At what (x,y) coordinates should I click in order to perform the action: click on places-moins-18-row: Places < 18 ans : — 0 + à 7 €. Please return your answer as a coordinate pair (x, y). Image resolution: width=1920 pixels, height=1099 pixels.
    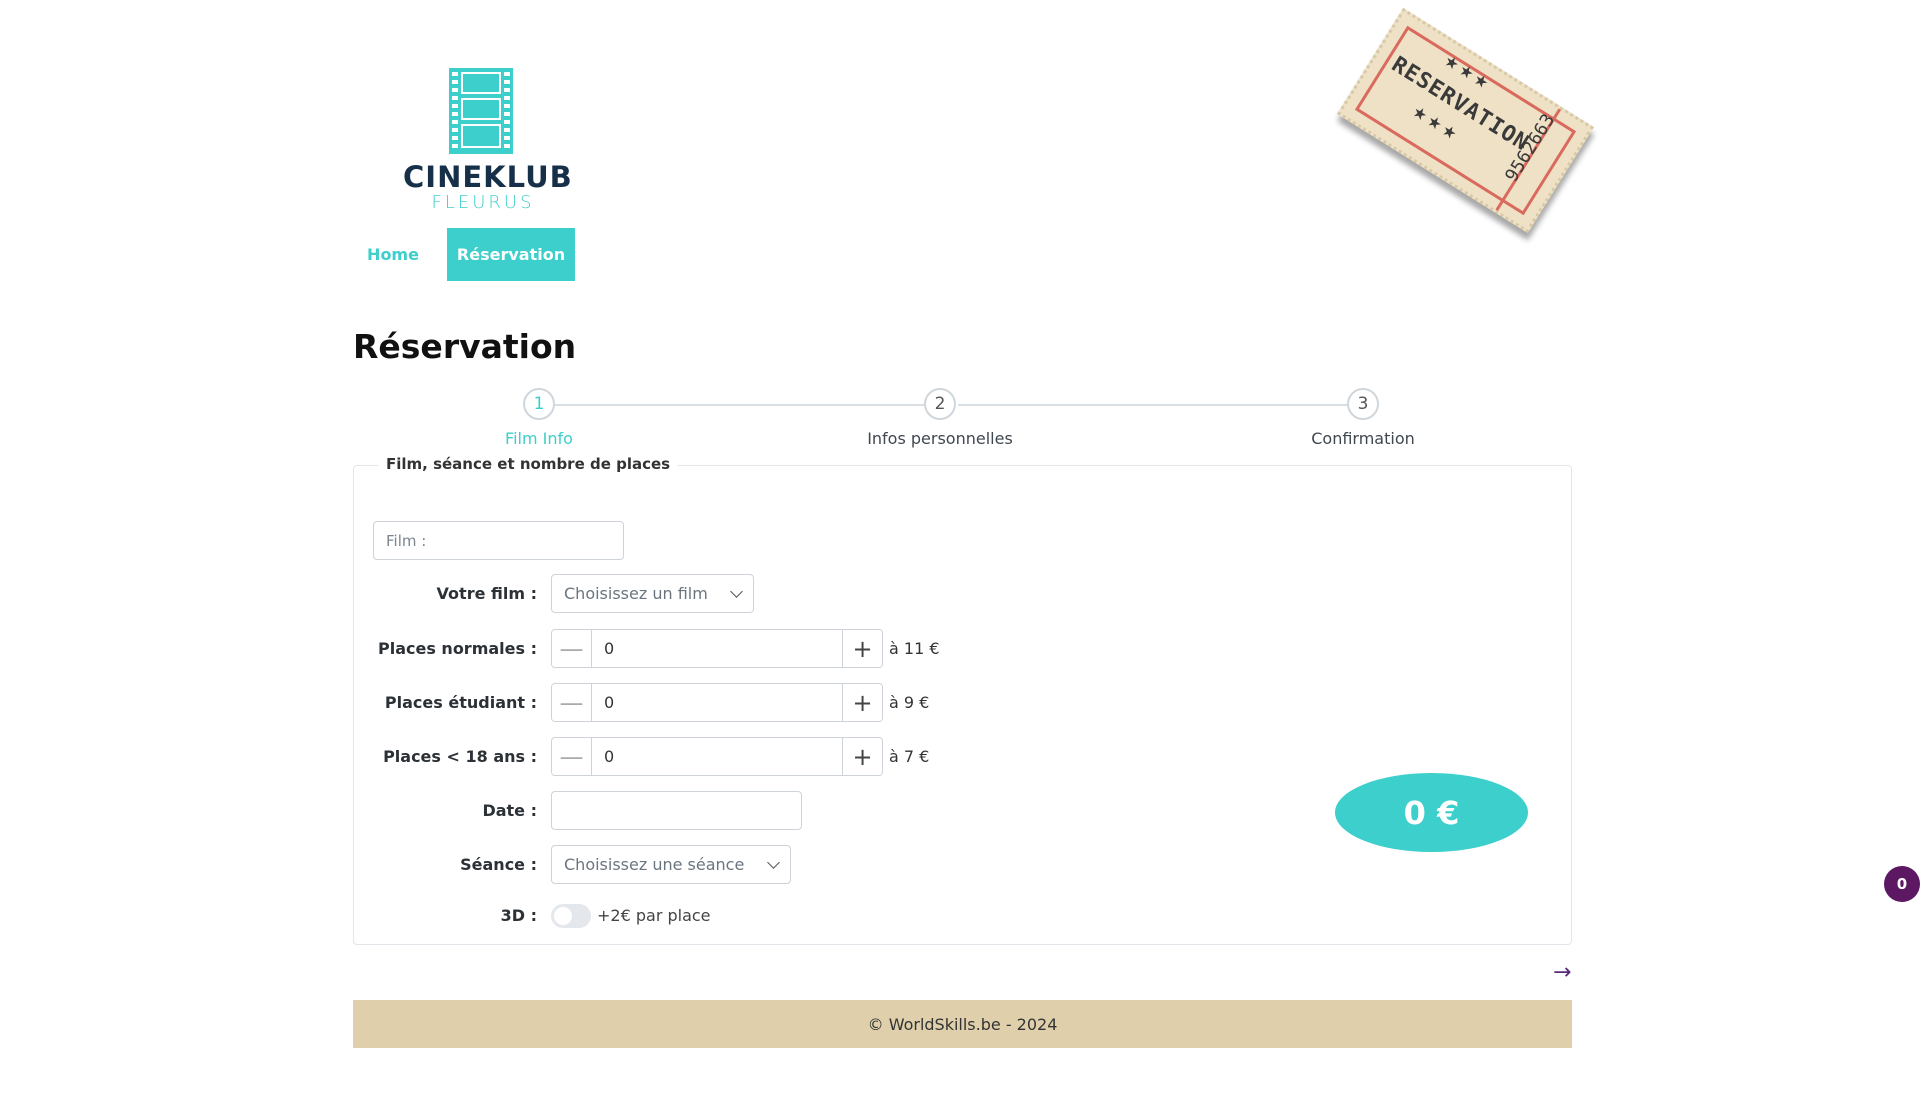
    Looking at the image, I should click on (641, 756).